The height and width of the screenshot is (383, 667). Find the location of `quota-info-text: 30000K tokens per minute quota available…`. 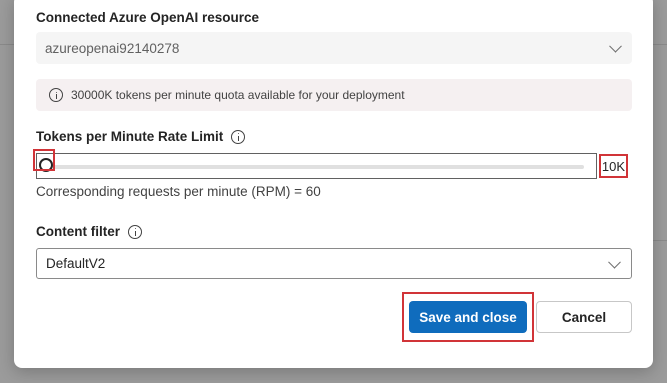

quota-info-text: 30000K tokens per minute quota available… is located at coordinates (238, 95).